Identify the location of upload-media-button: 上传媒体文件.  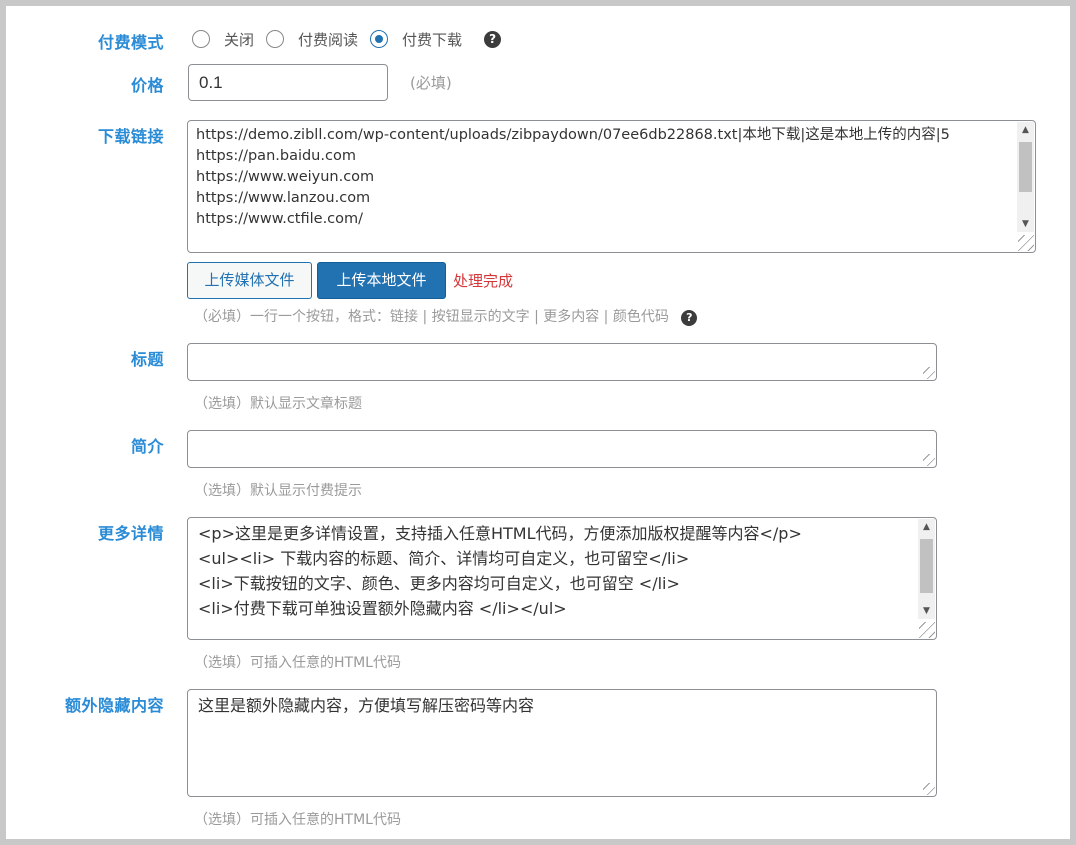
(249, 280).